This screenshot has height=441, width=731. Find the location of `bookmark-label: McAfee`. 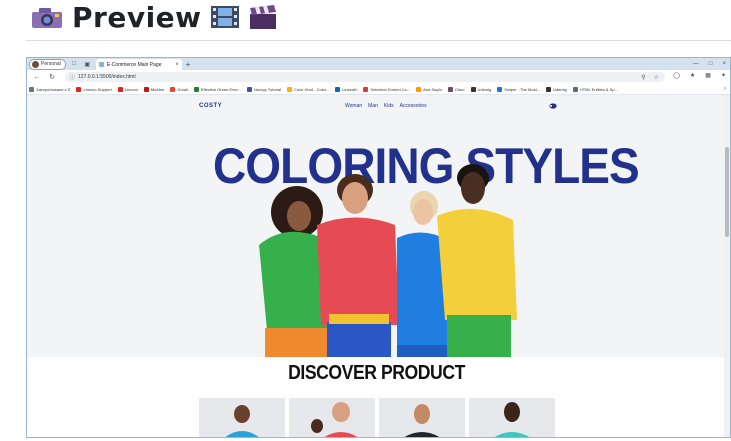

bookmark-label: McAfee is located at coordinates (157, 89).